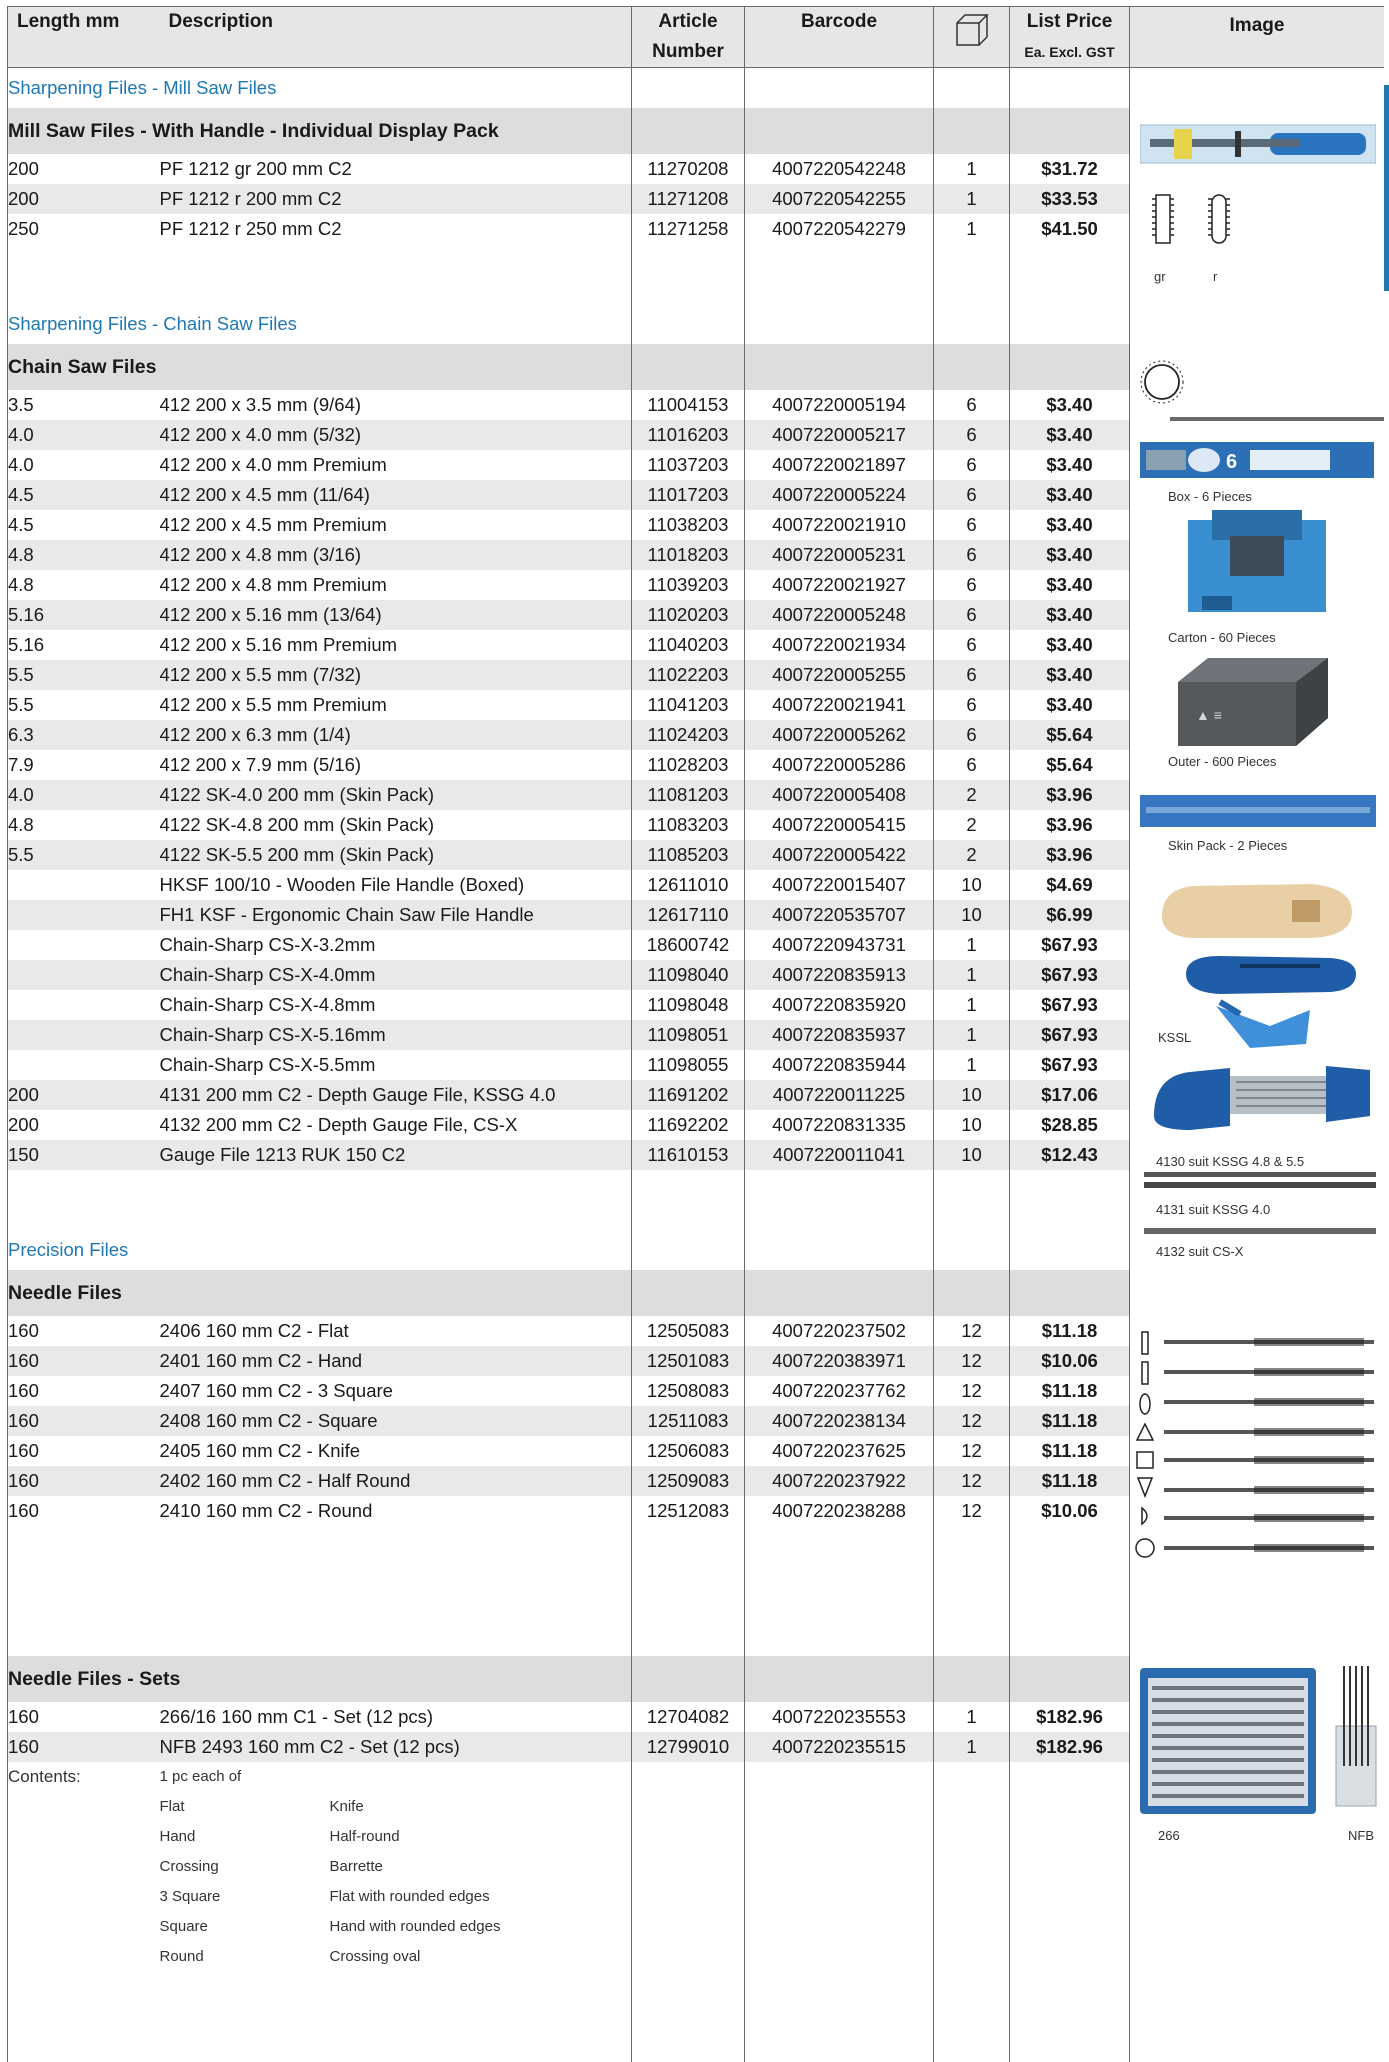  What do you see at coordinates (839, 1481) in the screenshot?
I see `cell-barcode: 4007220237922` at bounding box center [839, 1481].